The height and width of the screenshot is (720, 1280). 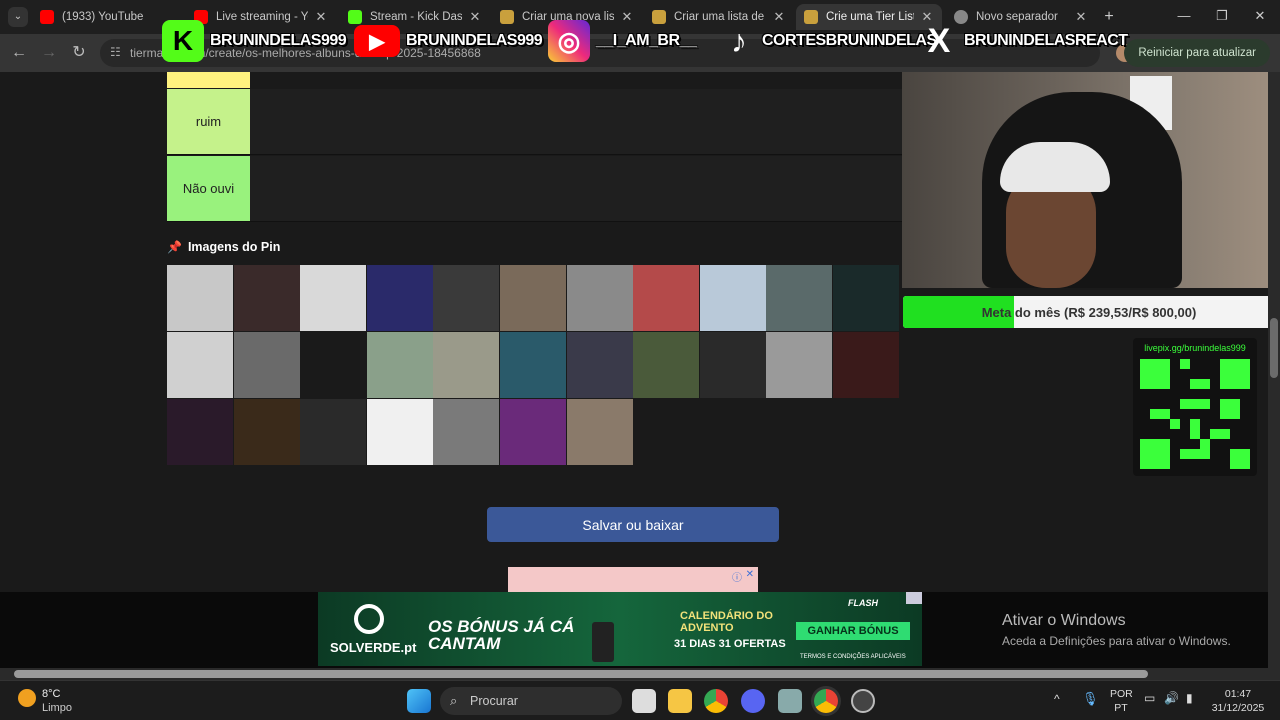 What do you see at coordinates (1260, 16) in the screenshot?
I see `close-window-button: ✕` at bounding box center [1260, 16].